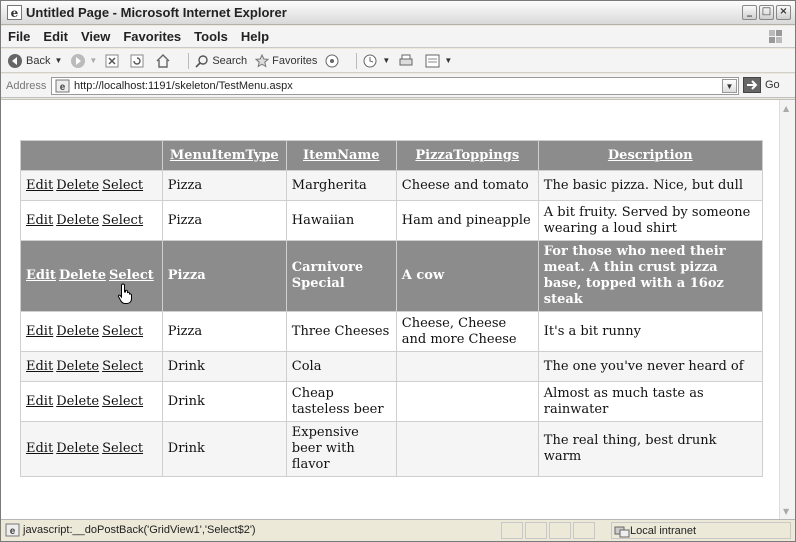 The image size is (796, 542). I want to click on search-button: Search, so click(221, 61).